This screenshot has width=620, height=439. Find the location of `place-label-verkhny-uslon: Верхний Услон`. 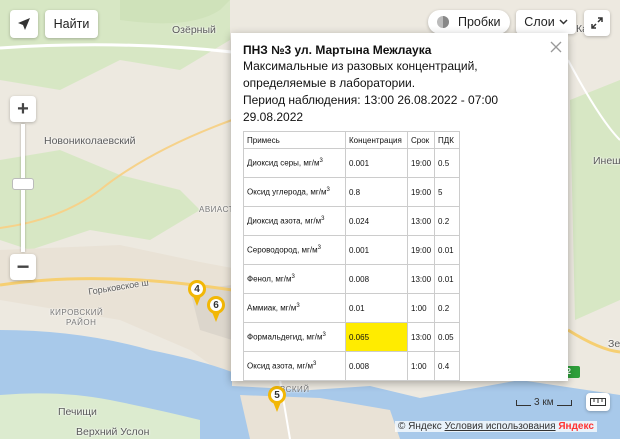

place-label-verkhny-uslon: Верхний Услон is located at coordinates (113, 432).